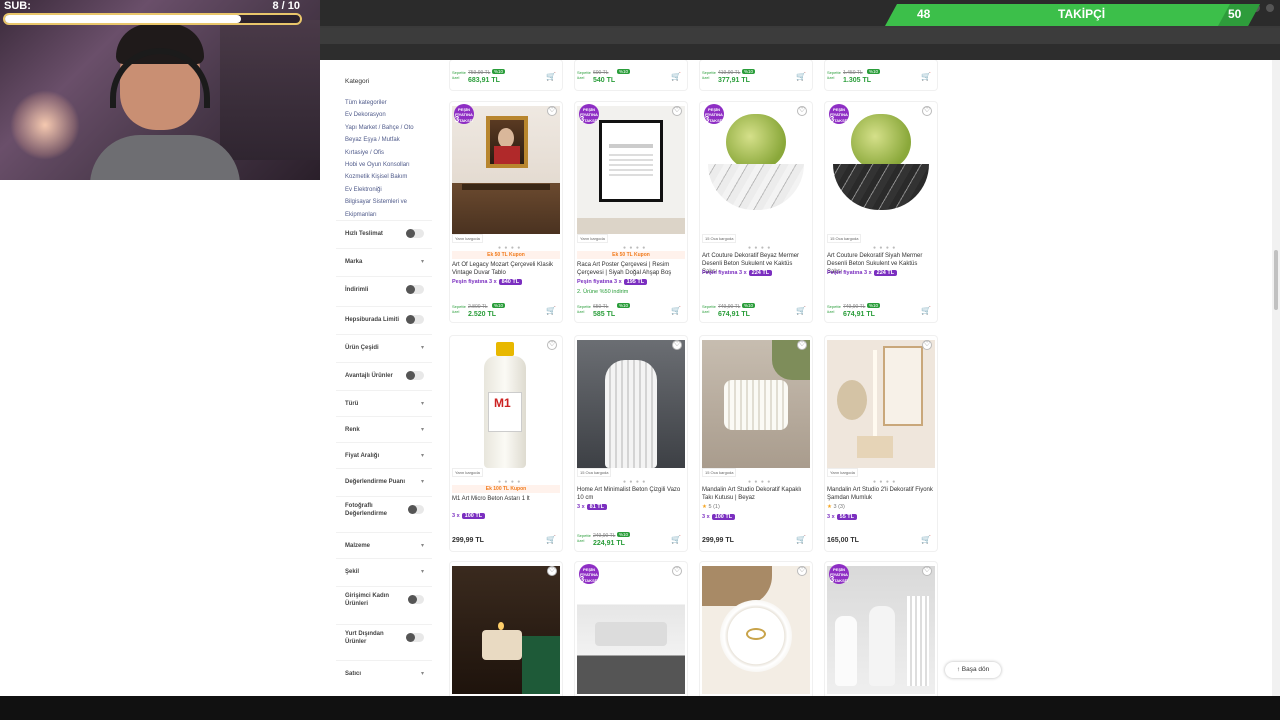 This screenshot has height=720, width=1280. Describe the element at coordinates (384, 455) in the screenshot. I see `facet-dropdown: Fiyat Aralığı ▾` at that location.